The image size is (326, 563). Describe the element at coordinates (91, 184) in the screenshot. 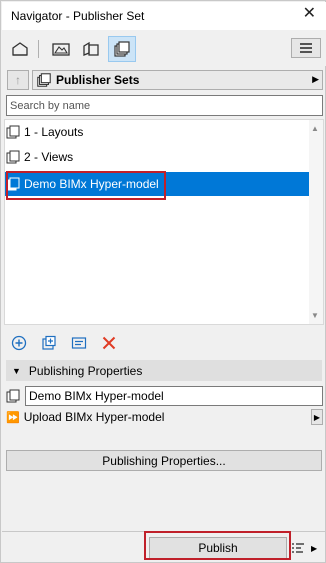

I see `tree-item-label: Demo BIMx Hyper-model` at that location.